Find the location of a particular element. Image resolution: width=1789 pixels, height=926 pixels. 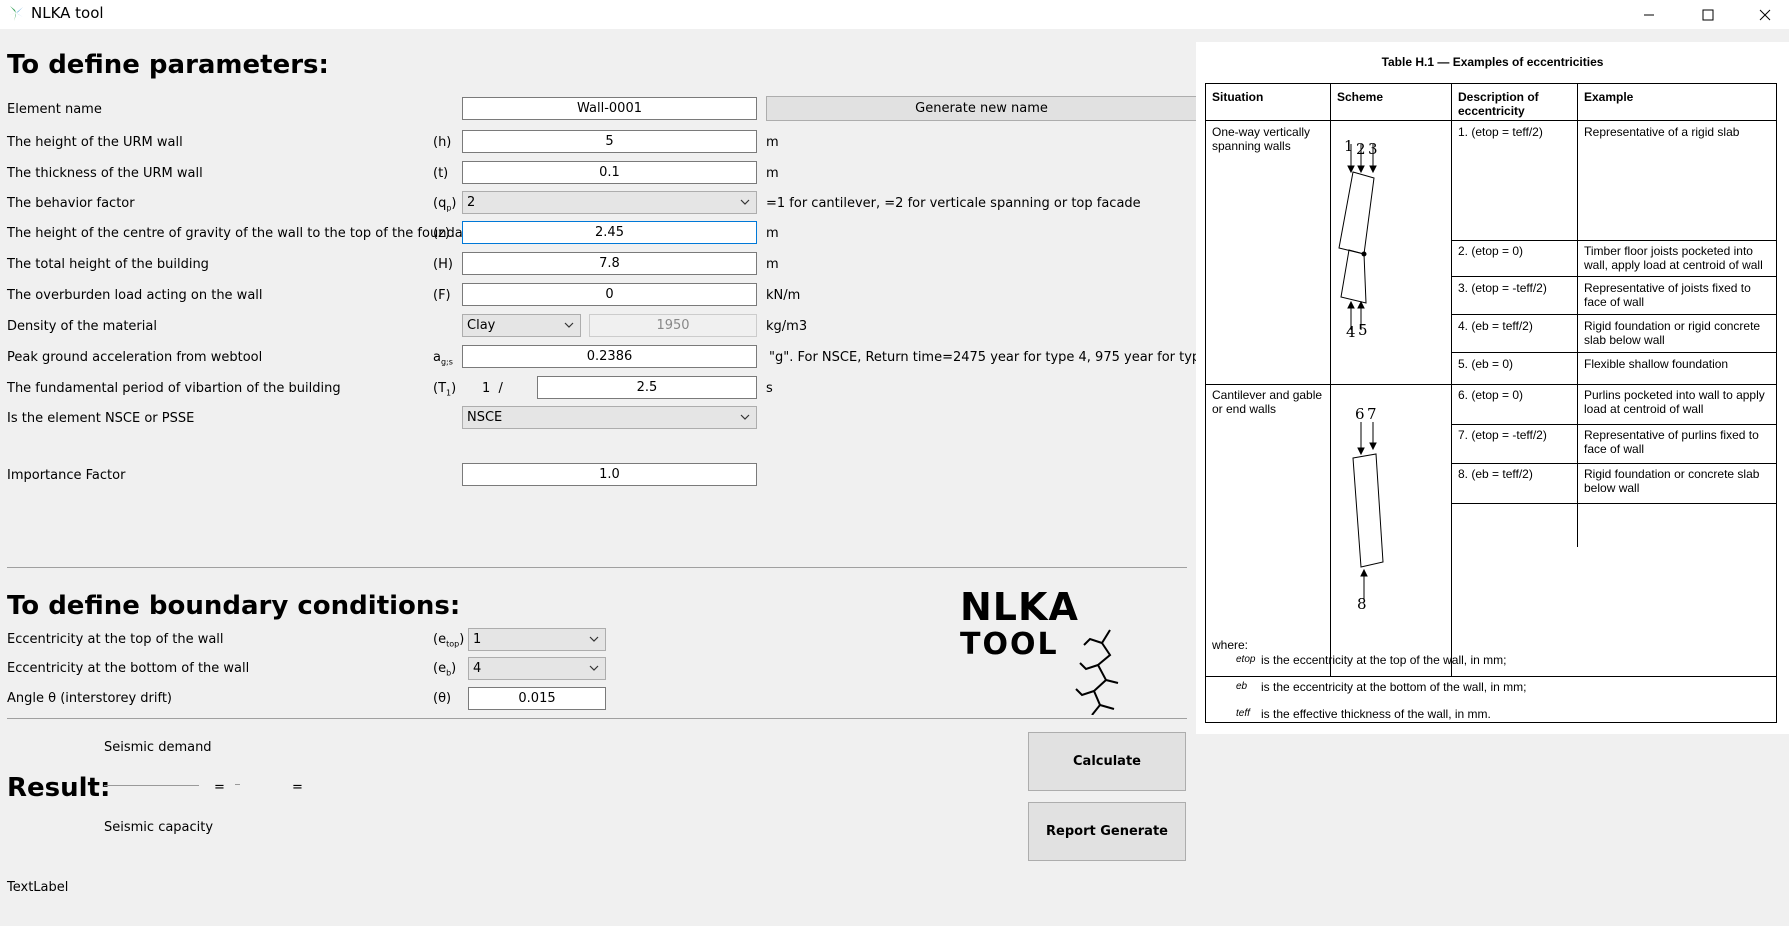

material-select: Clay is located at coordinates (521, 325).